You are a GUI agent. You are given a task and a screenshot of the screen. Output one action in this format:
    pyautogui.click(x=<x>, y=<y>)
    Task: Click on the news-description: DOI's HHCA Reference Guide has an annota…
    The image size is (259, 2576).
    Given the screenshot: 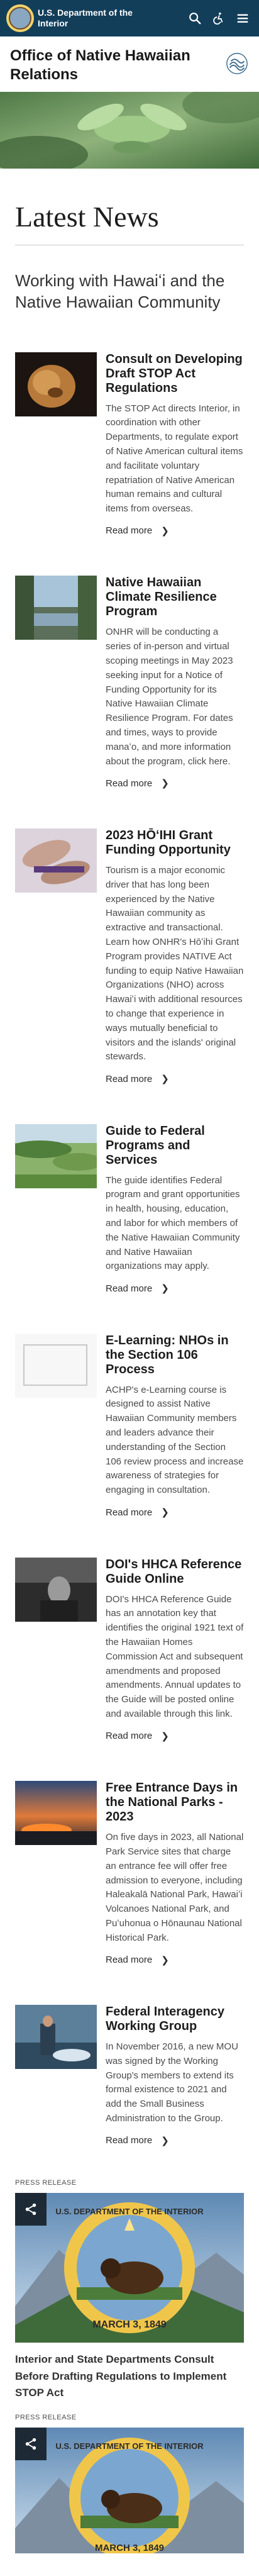 What is the action you would take?
    pyautogui.click(x=175, y=1656)
    